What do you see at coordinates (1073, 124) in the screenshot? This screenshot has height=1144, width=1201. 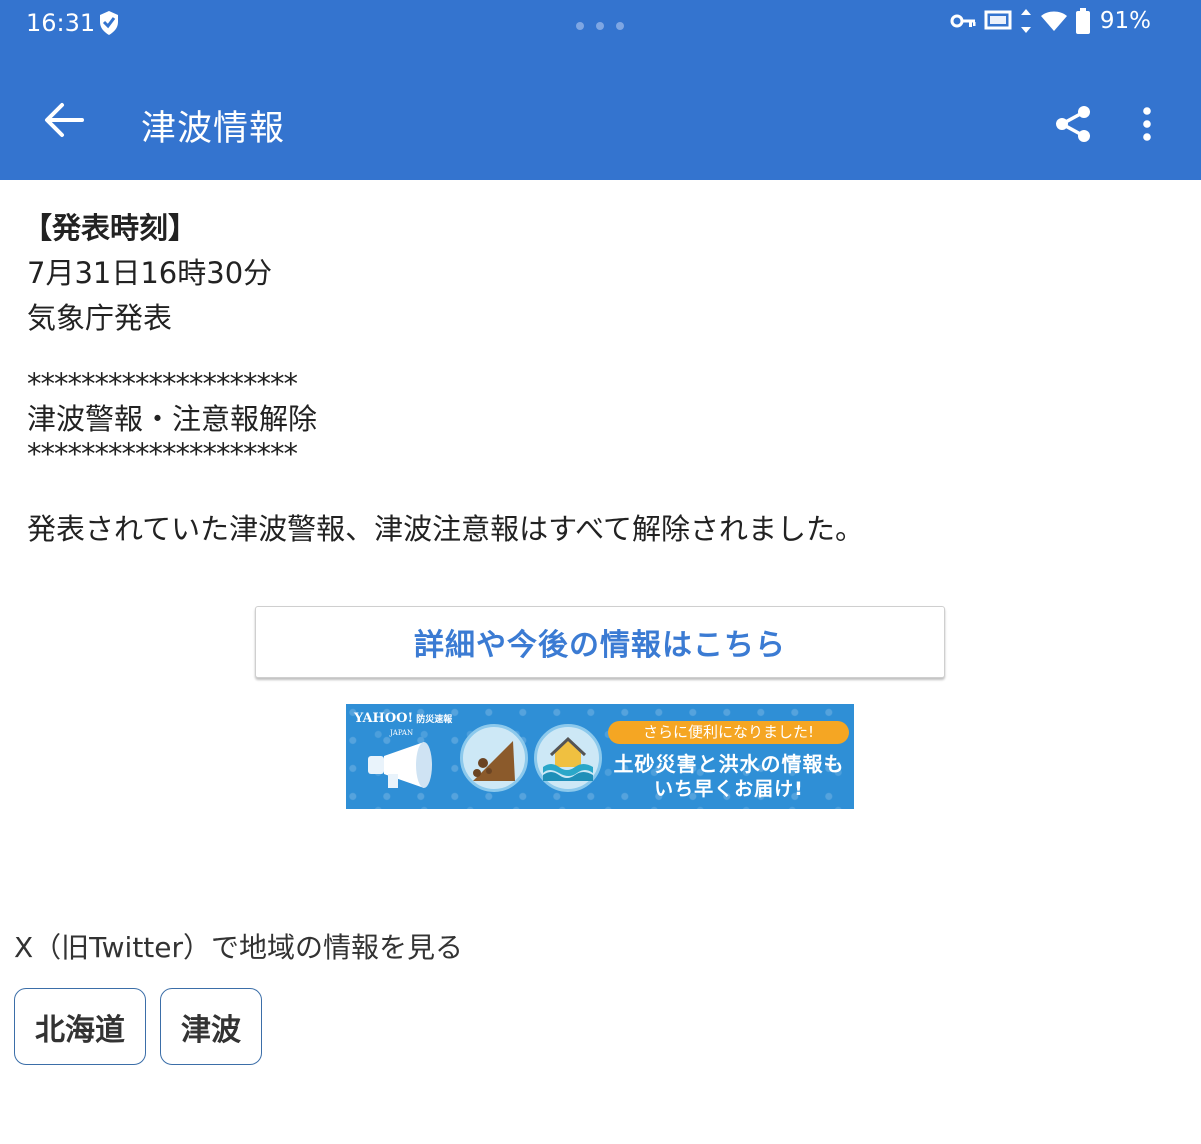 I see `share-icon` at bounding box center [1073, 124].